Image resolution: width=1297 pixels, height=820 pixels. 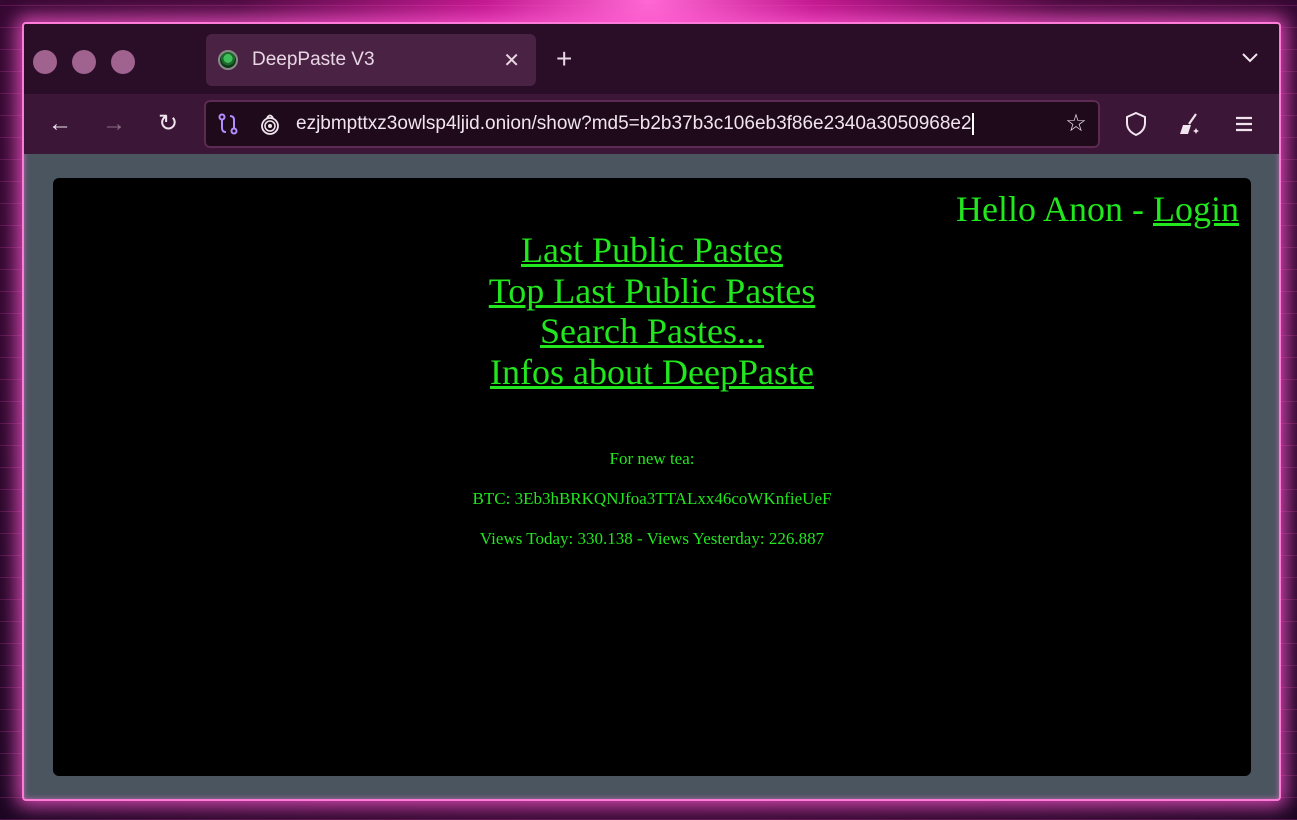 What do you see at coordinates (1196, 209) in the screenshot?
I see `login-link: Login` at bounding box center [1196, 209].